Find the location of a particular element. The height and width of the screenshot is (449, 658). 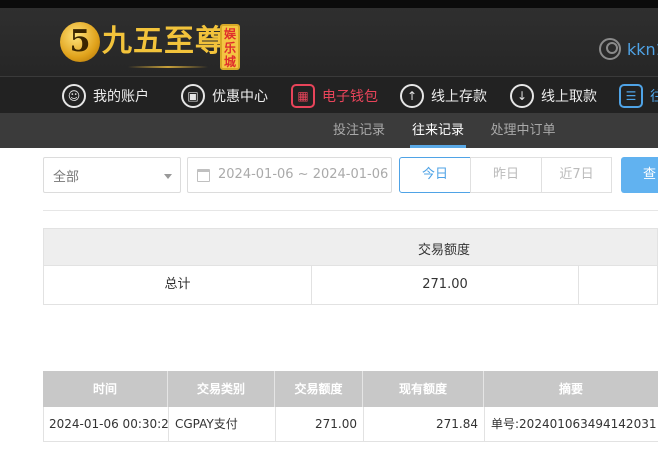

username: kkn1 is located at coordinates (642, 49).